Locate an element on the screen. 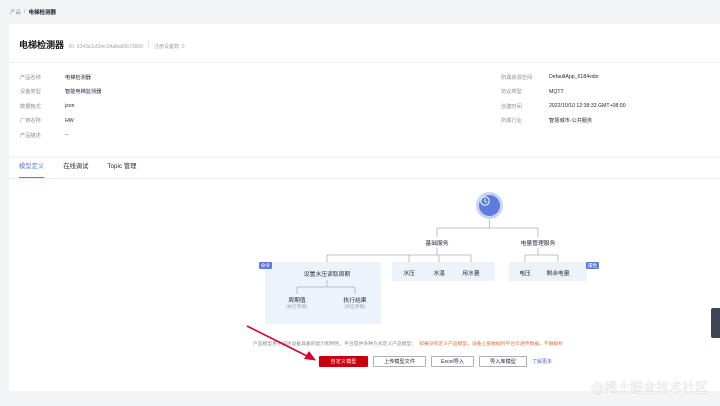 The image size is (720, 406). annotation-arrow-icon is located at coordinates (281, 343).